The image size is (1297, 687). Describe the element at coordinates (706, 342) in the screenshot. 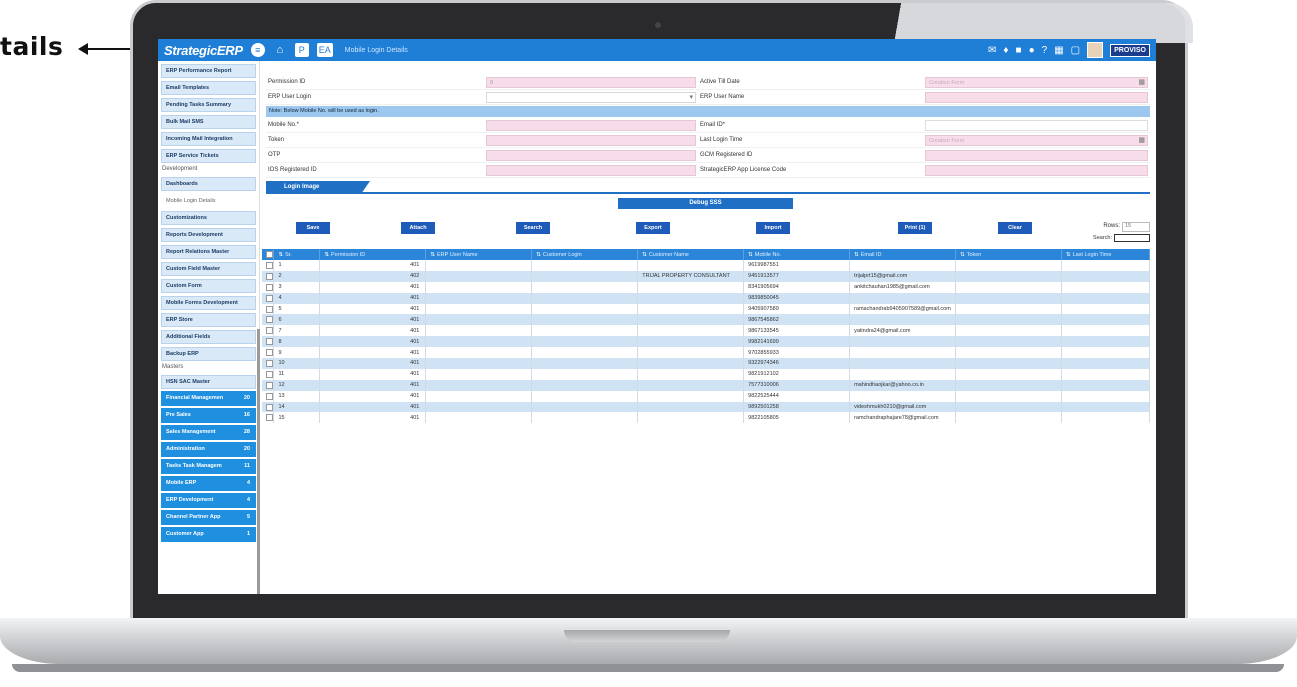

I see `table-row: 8 401 9982141699` at that location.